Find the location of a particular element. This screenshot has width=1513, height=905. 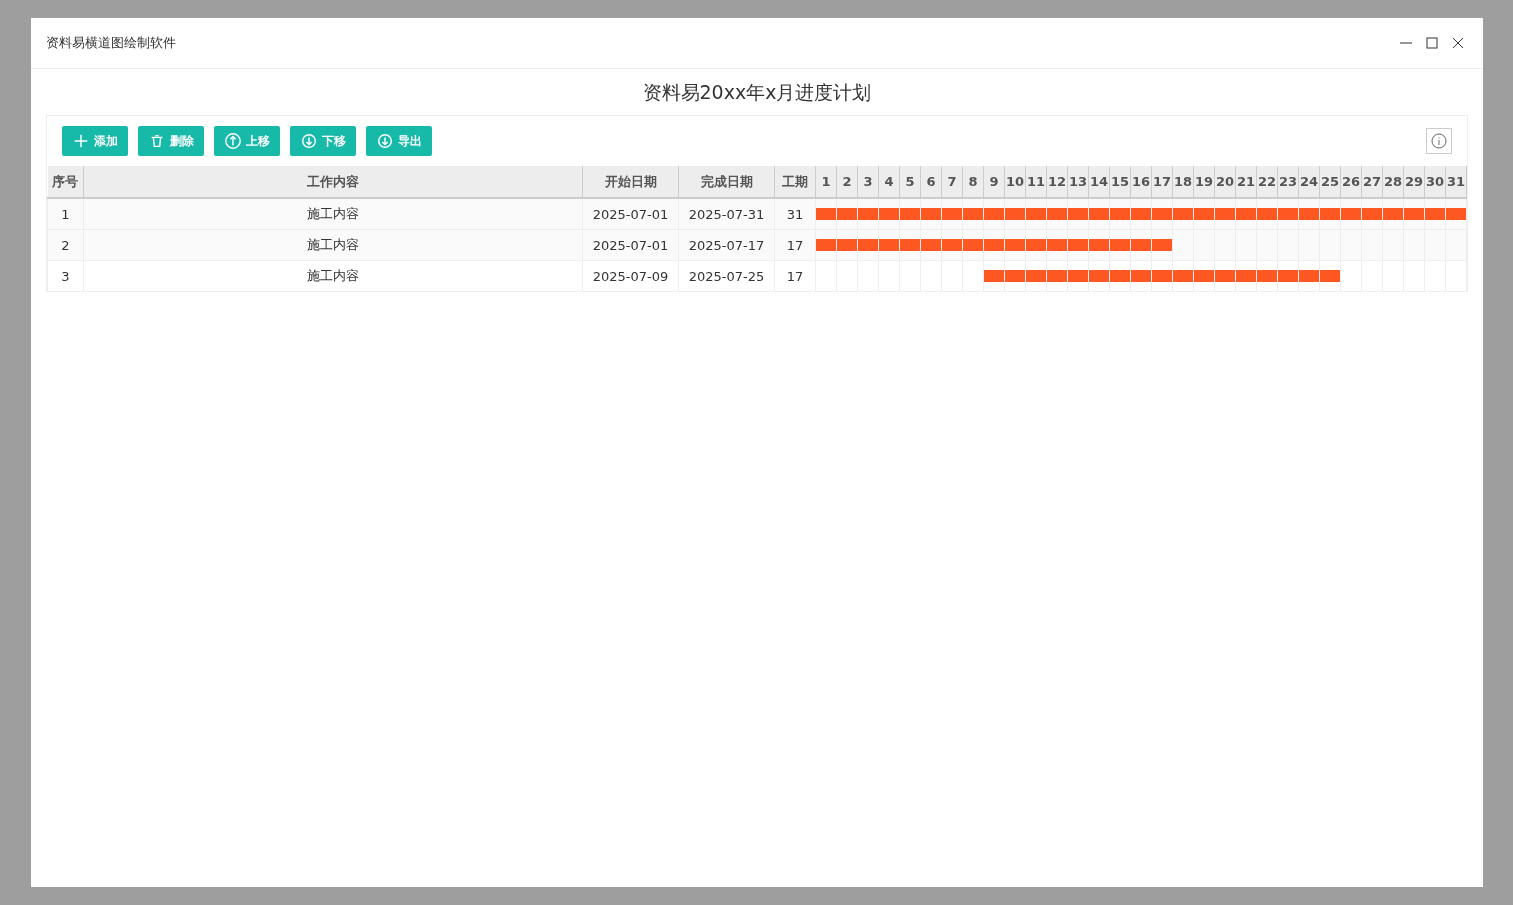

day-header: 12 is located at coordinates (1057, 182).